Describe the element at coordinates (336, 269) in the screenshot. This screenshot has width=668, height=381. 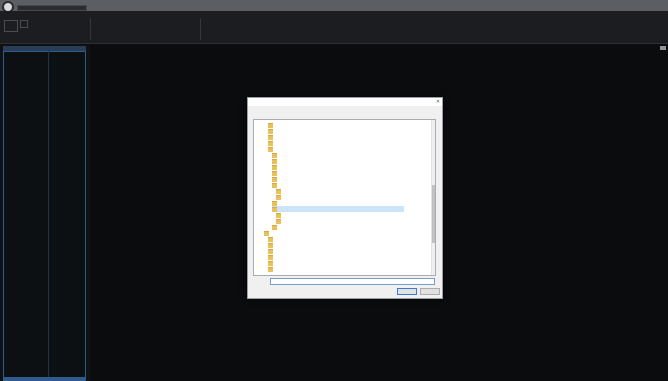
I see `tree-node` at that location.